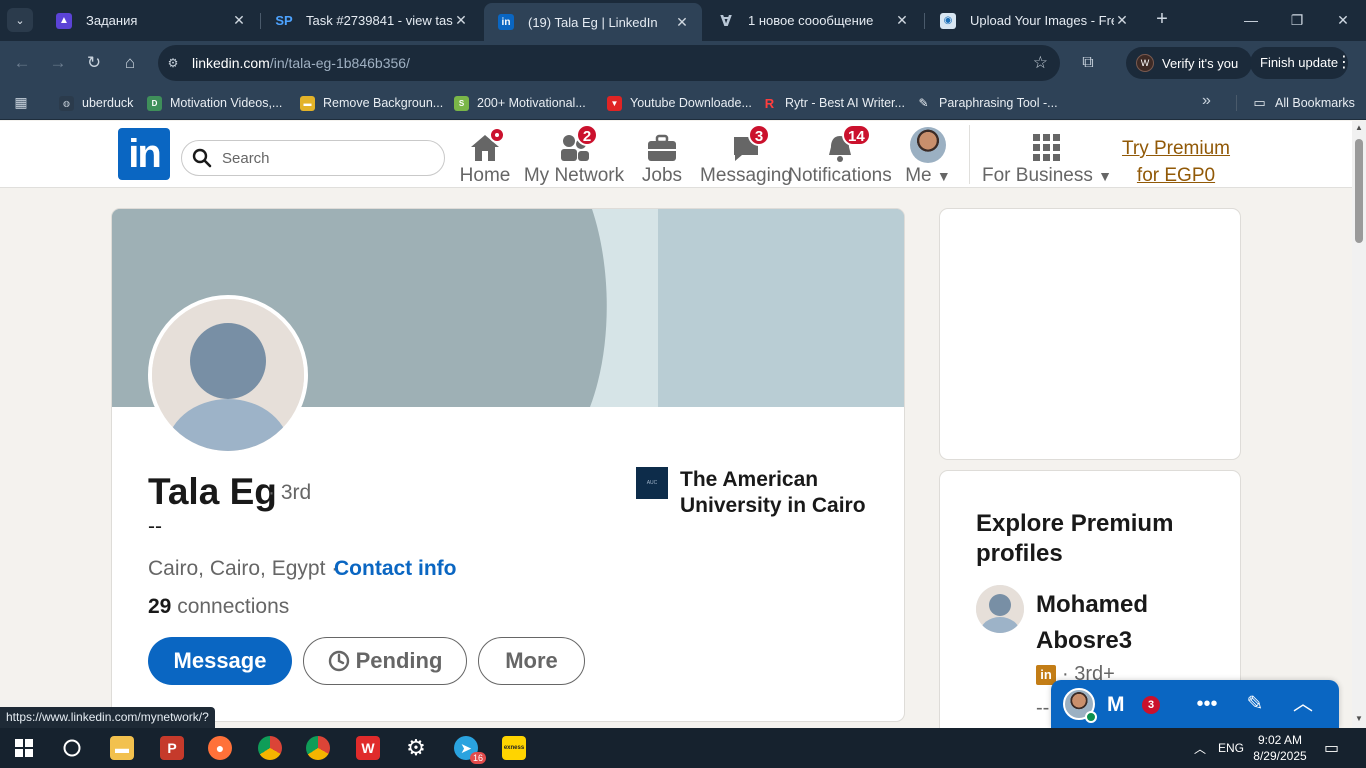 The image size is (1366, 768). What do you see at coordinates (1299, 63) in the screenshot?
I see `finish-update-button: Finish update` at bounding box center [1299, 63].